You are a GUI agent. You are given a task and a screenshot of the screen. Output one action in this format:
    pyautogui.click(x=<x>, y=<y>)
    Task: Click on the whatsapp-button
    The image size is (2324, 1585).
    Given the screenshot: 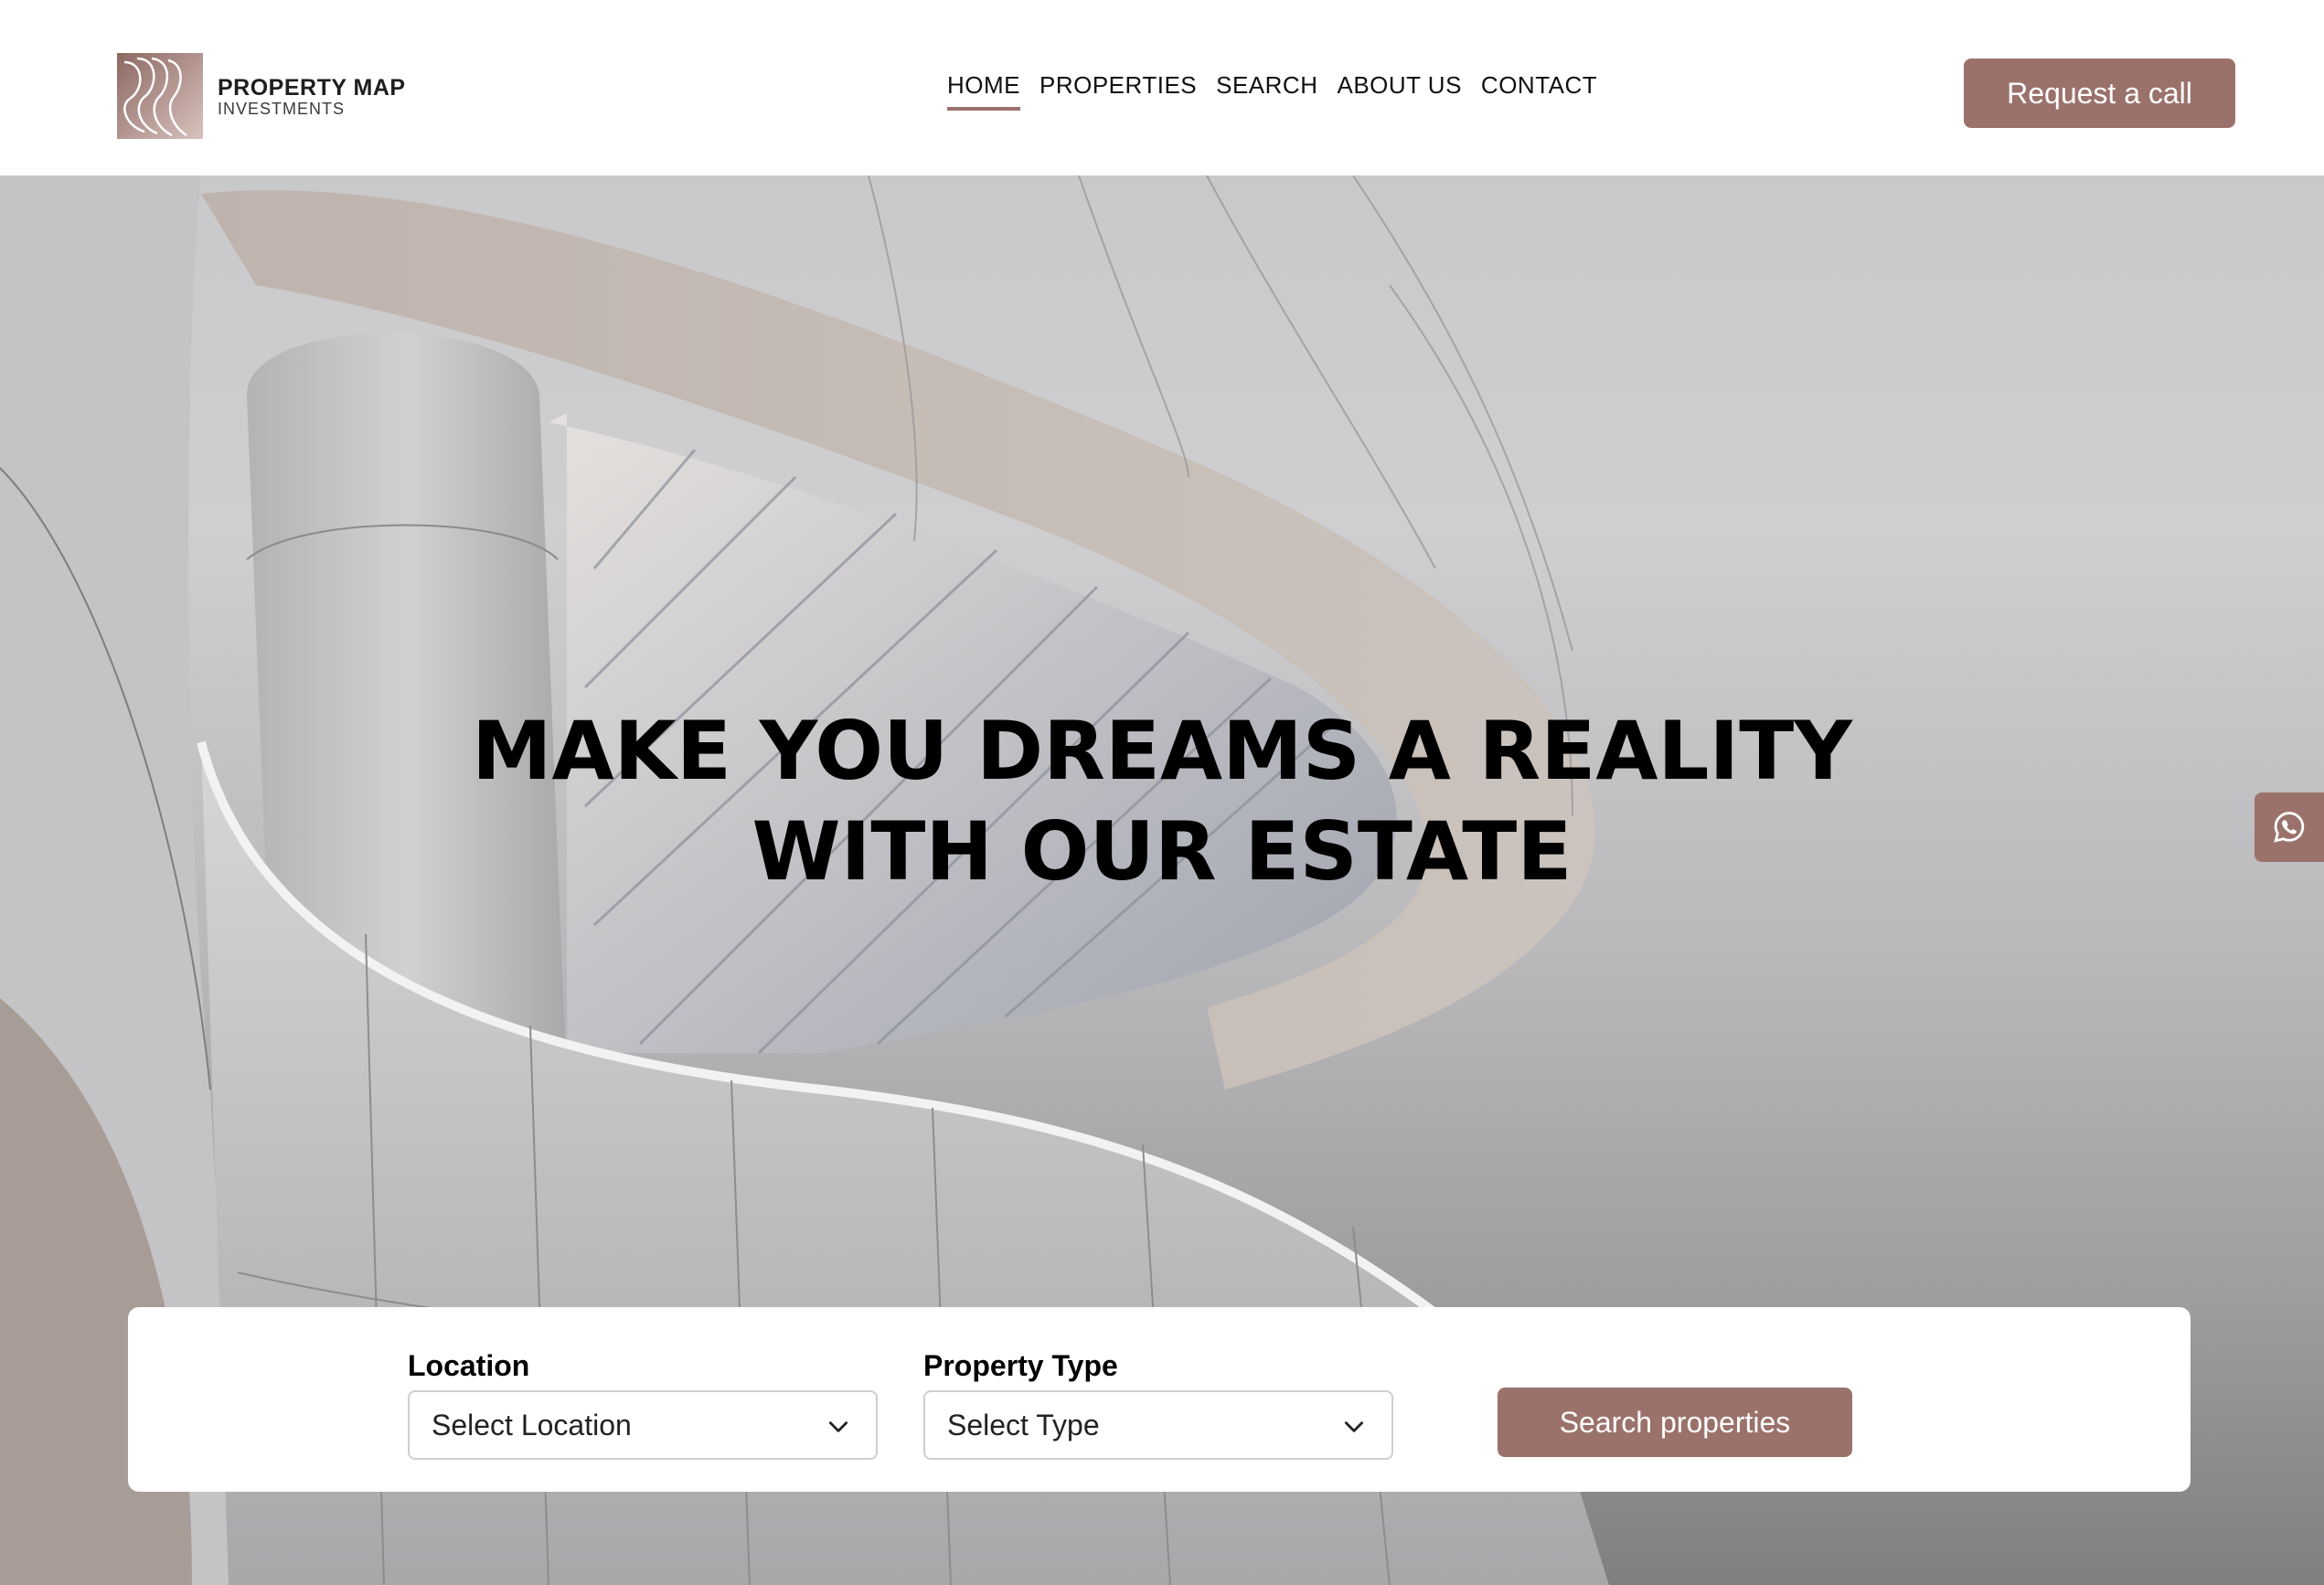 What is the action you would take?
    pyautogui.click(x=2289, y=827)
    